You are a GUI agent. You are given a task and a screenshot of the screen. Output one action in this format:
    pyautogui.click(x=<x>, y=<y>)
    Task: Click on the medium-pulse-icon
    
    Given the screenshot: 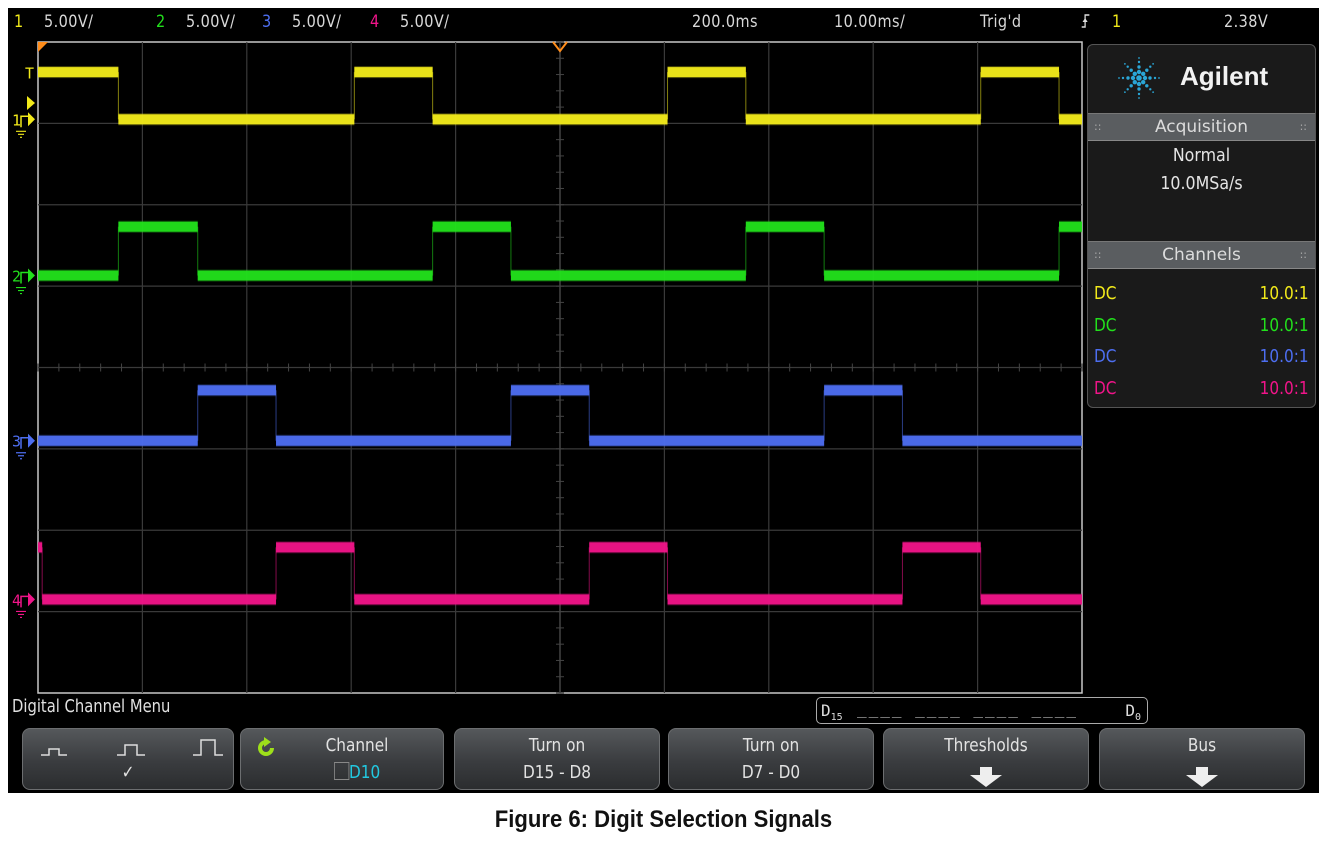 What is the action you would take?
    pyautogui.click(x=131, y=750)
    